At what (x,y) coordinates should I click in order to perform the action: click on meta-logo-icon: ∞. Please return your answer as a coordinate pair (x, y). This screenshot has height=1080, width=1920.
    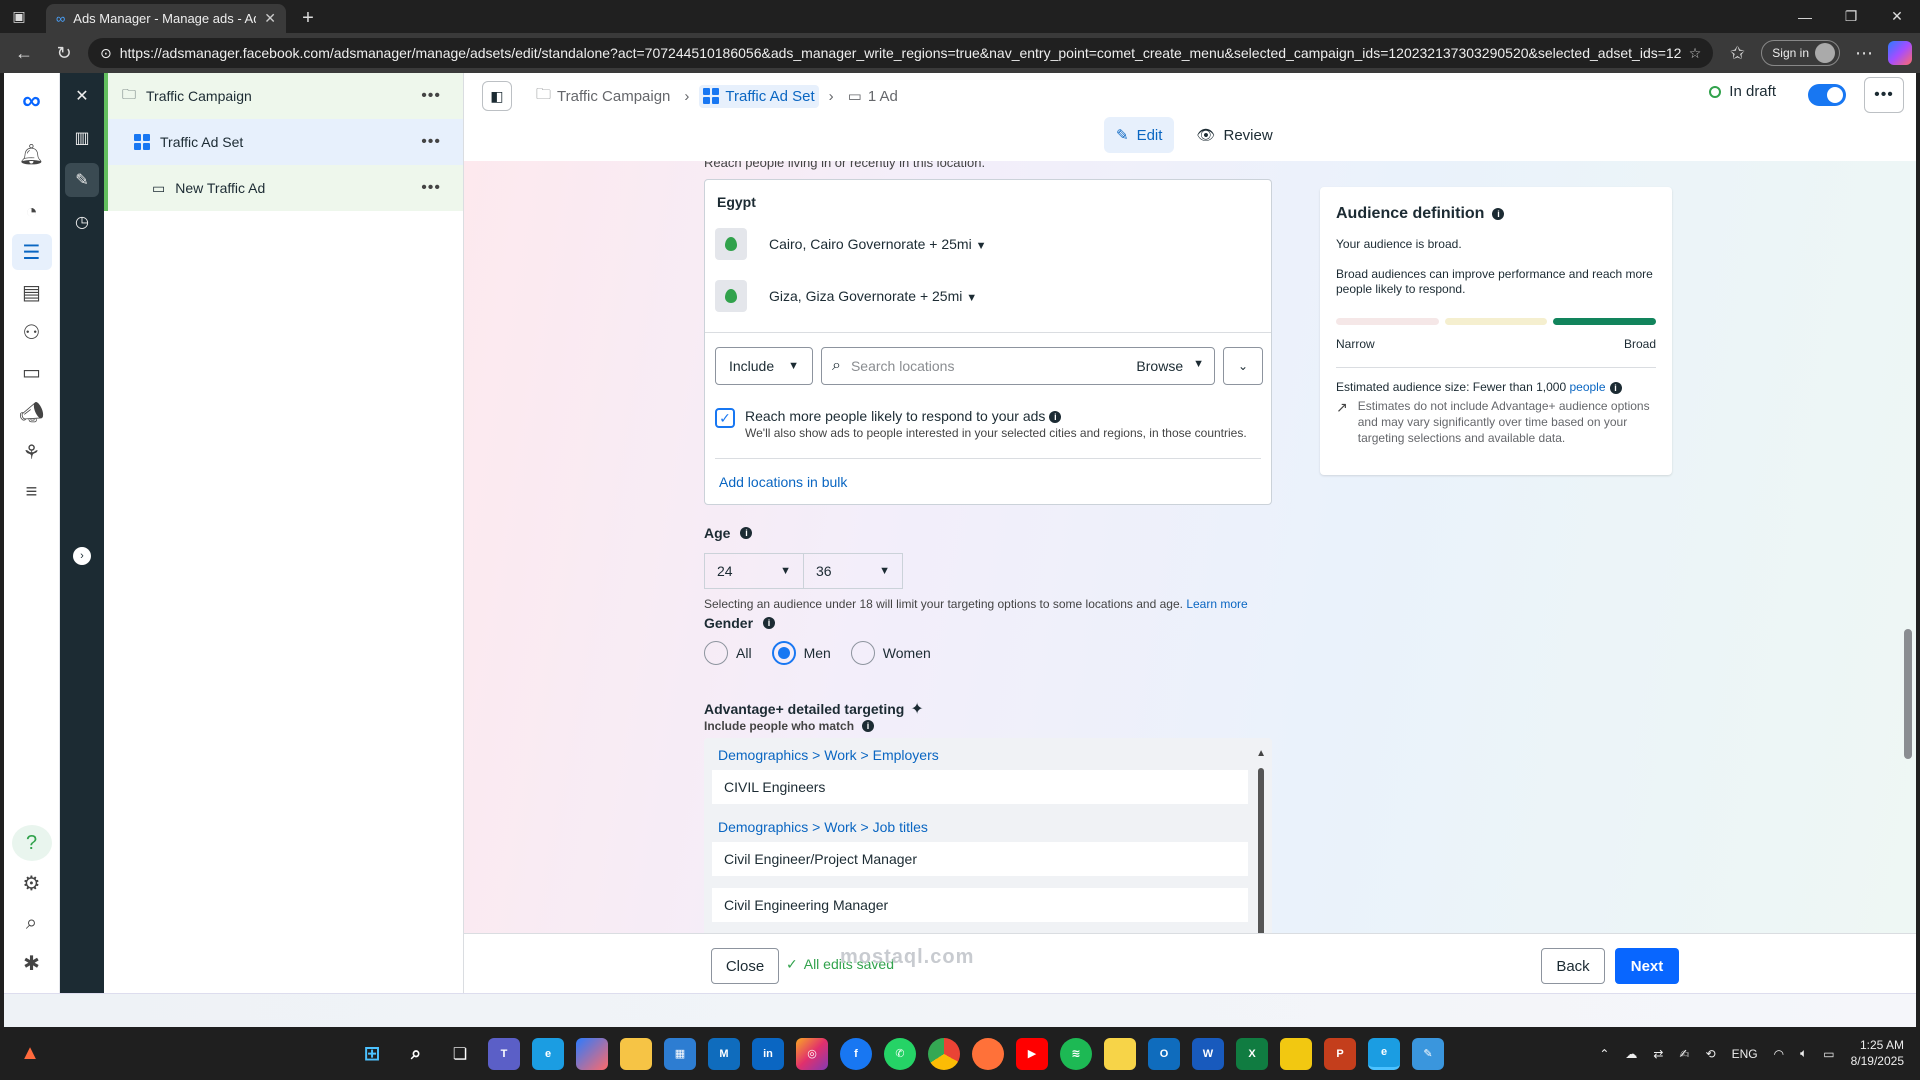
    Looking at the image, I should click on (31, 100).